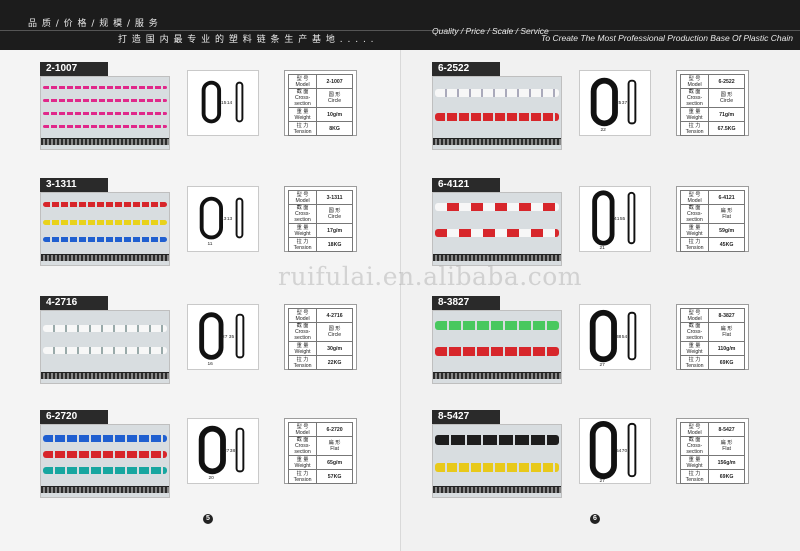 The width and height of the screenshot is (800, 551). Describe the element at coordinates (230, 219) in the screenshot. I see `dim-b: 13` at that location.